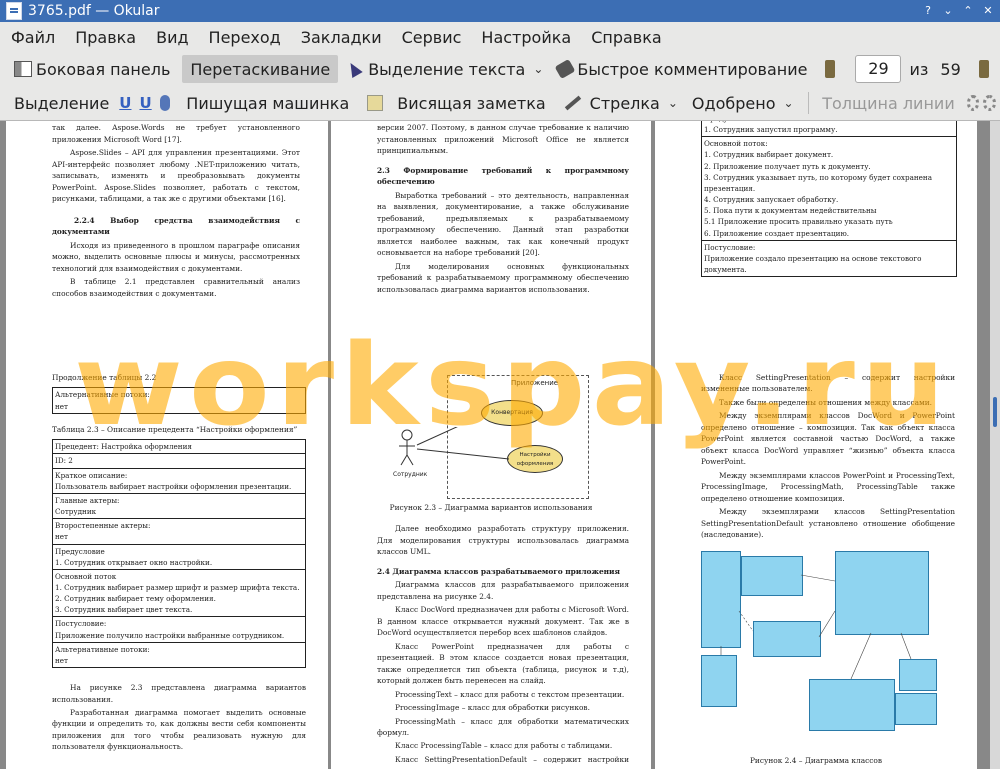 Image resolution: width=1000 pixels, height=769 pixels. I want to click on drag-mode-button: Перетаскивание, so click(260, 69).